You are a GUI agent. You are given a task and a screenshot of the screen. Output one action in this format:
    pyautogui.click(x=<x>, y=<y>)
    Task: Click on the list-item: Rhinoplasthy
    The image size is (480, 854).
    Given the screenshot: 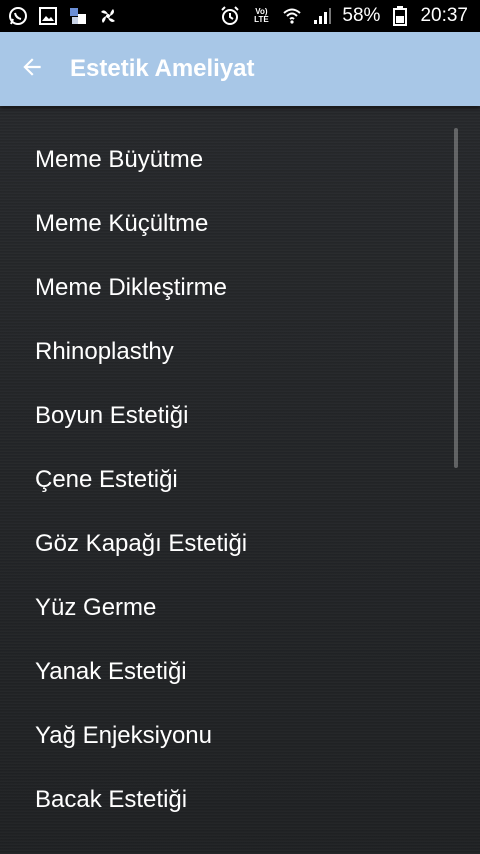 What is the action you would take?
    pyautogui.click(x=240, y=352)
    